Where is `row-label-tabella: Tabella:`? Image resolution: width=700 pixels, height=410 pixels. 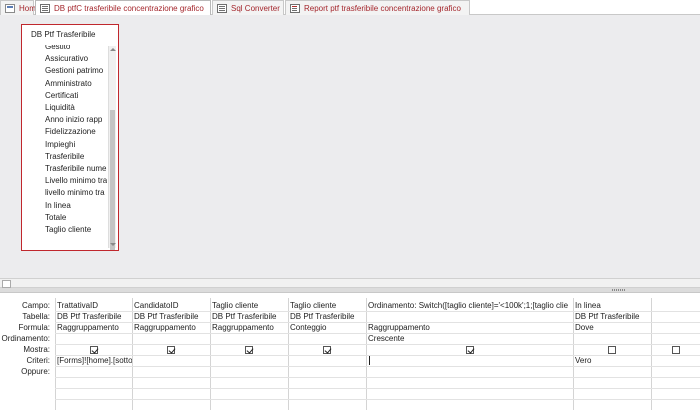 row-label-tabella: Tabella: is located at coordinates (36, 316).